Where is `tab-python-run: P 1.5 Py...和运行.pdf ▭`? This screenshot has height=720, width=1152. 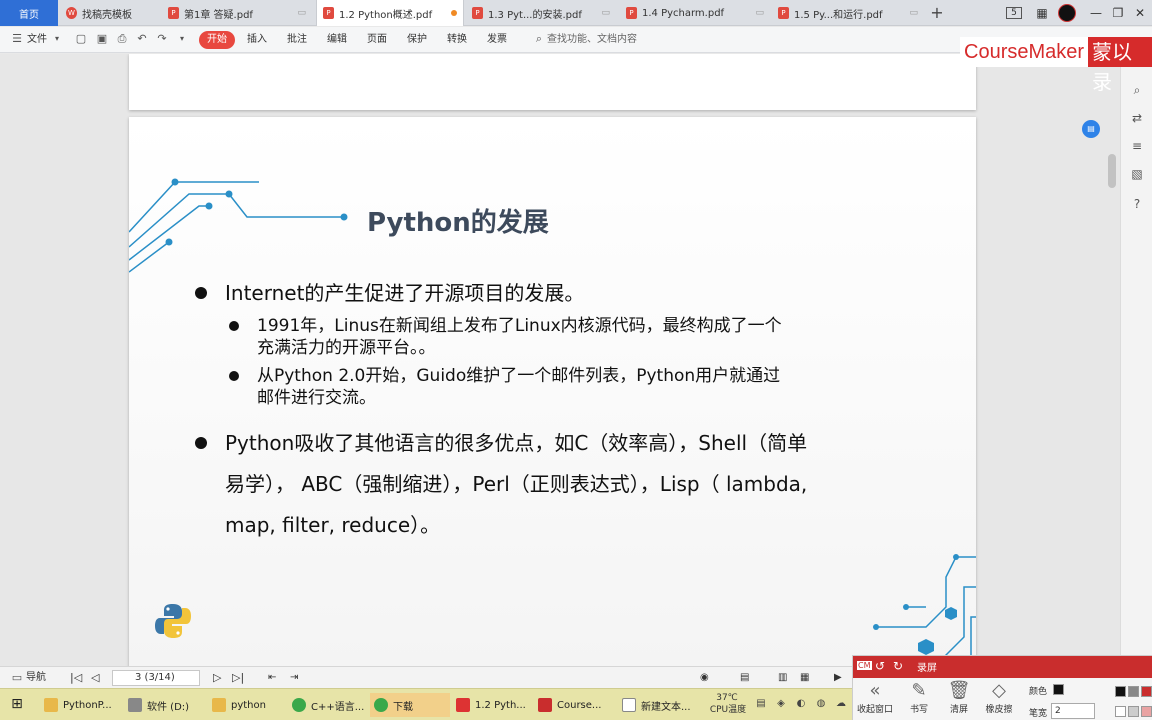
tab-python-run: P 1.5 Py...和运行.pdf ▭ is located at coordinates (848, 13).